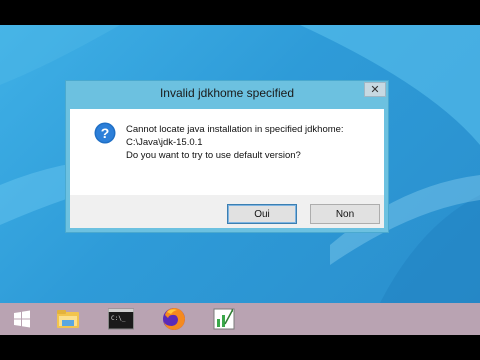 This screenshot has height=360, width=480. Describe the element at coordinates (240, 12) in the screenshot. I see `letterbox-top` at that location.